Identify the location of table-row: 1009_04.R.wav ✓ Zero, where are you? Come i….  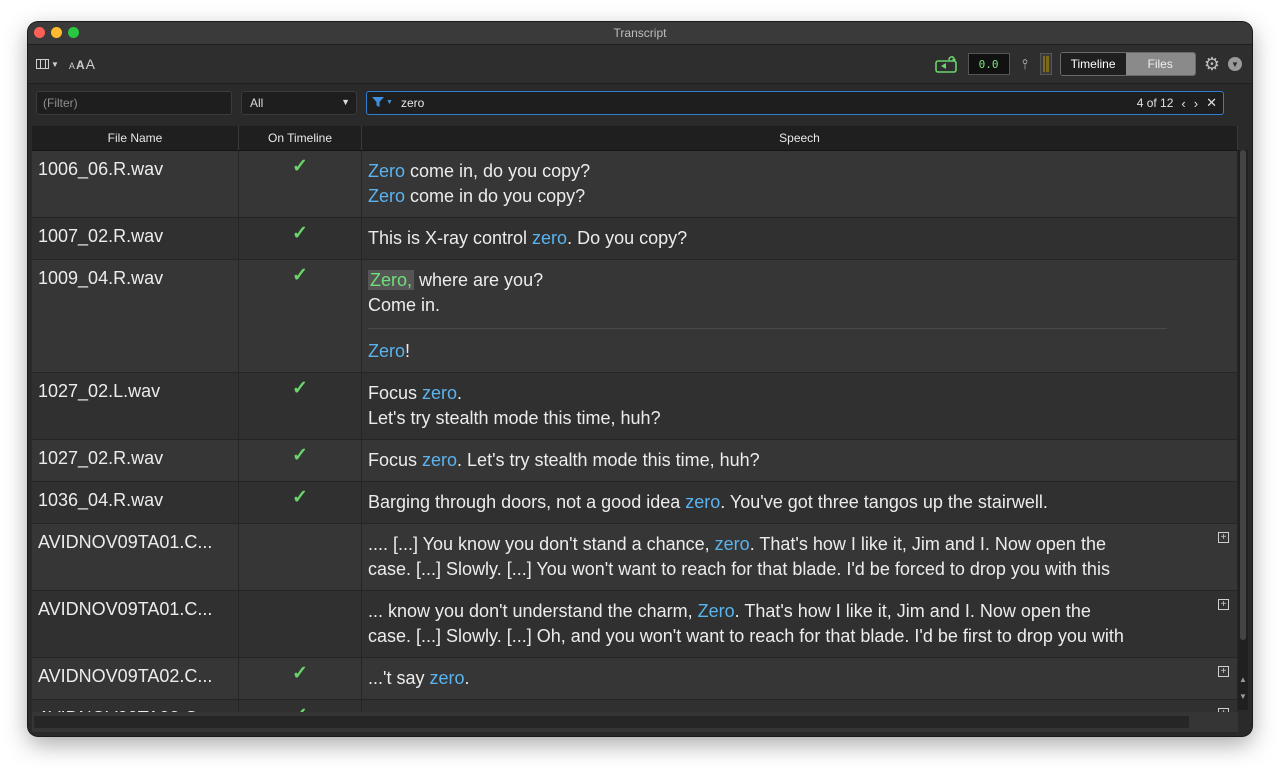
(635, 316).